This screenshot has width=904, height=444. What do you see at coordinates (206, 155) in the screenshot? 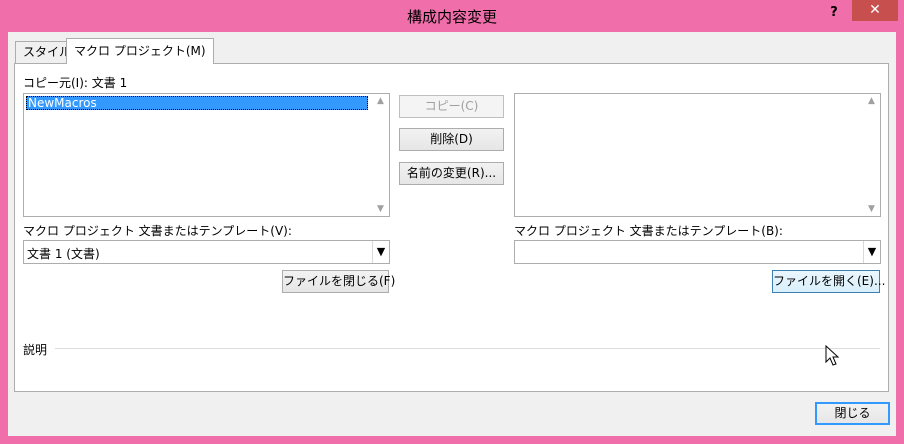
I see `left-project-list: NewMacros ▲ ▼` at bounding box center [206, 155].